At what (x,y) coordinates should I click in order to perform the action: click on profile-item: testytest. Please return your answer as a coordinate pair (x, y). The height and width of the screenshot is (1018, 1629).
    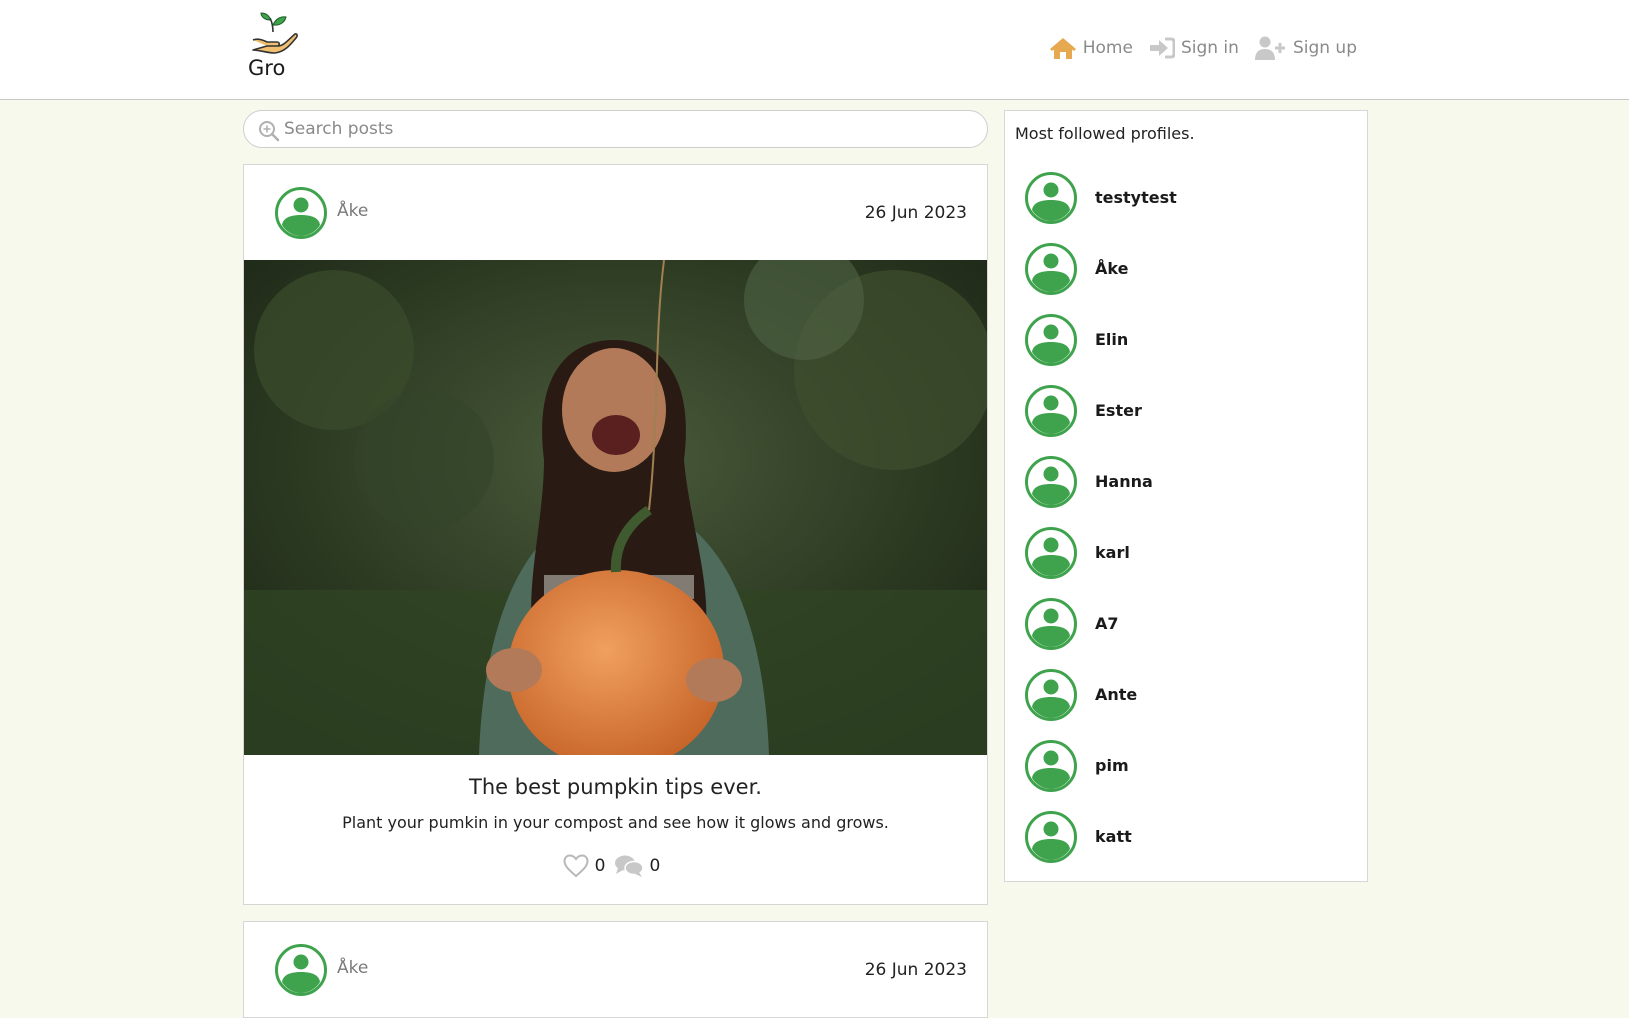
    Looking at the image, I should click on (1101, 197).